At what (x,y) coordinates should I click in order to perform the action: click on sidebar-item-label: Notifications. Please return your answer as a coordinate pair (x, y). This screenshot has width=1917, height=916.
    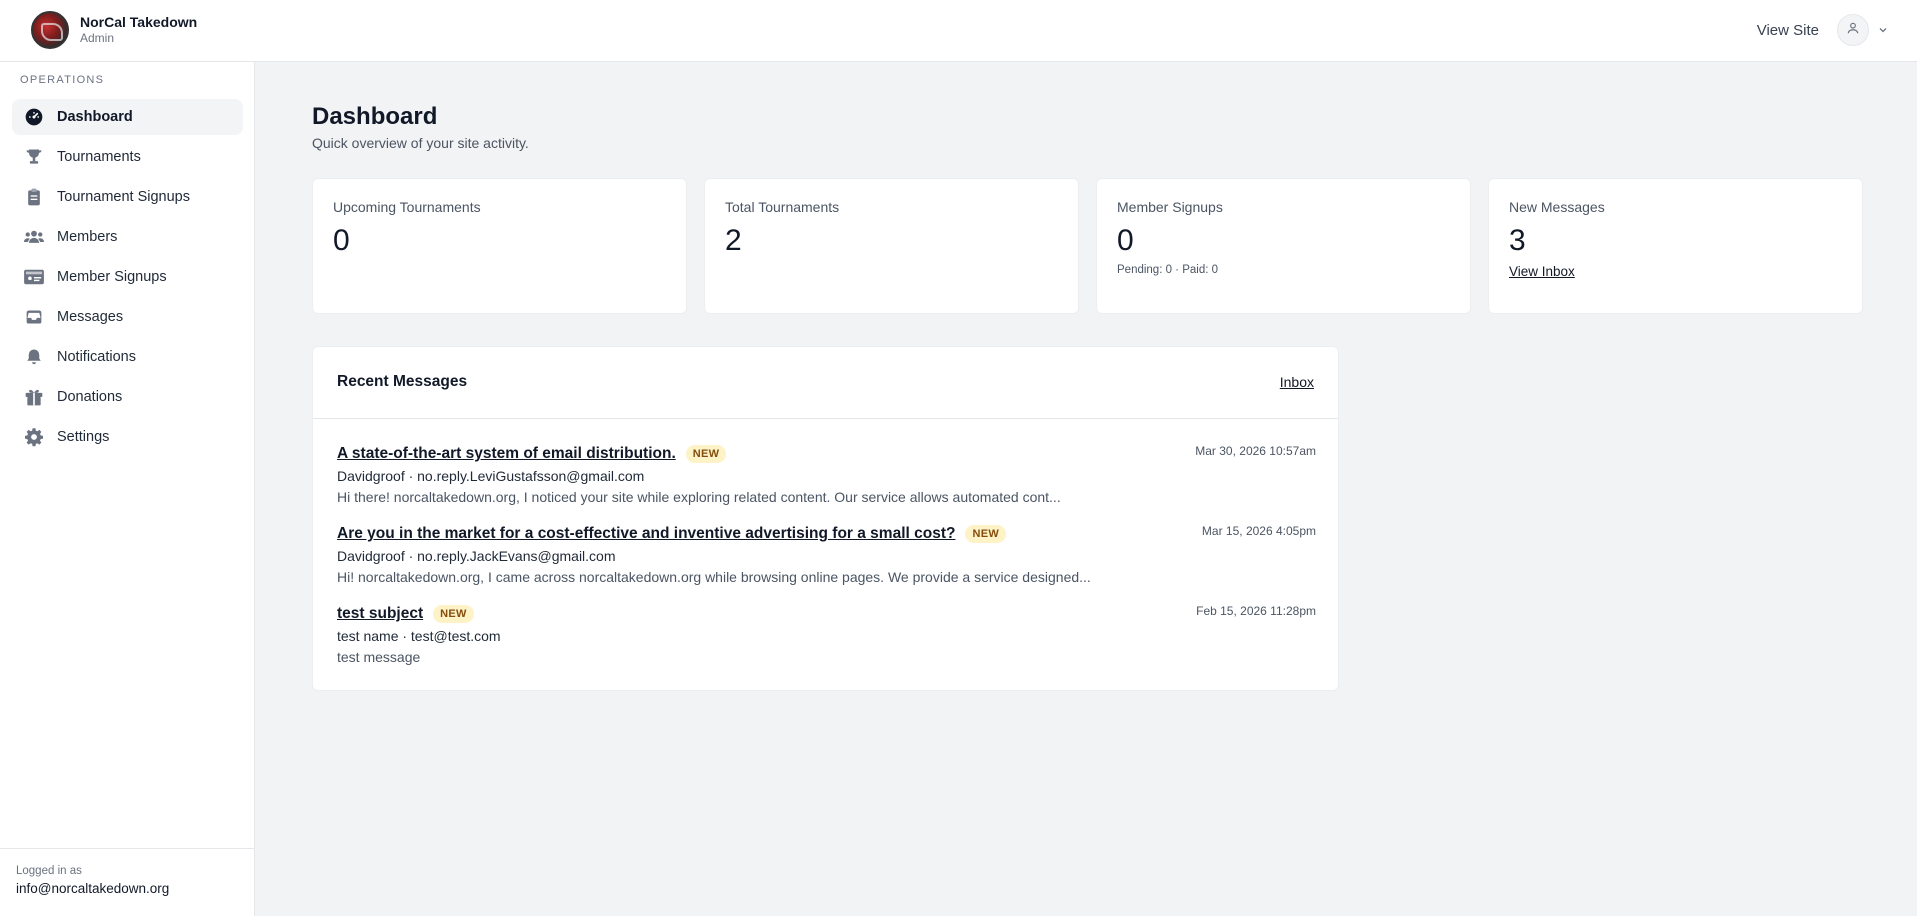
    Looking at the image, I should click on (96, 357).